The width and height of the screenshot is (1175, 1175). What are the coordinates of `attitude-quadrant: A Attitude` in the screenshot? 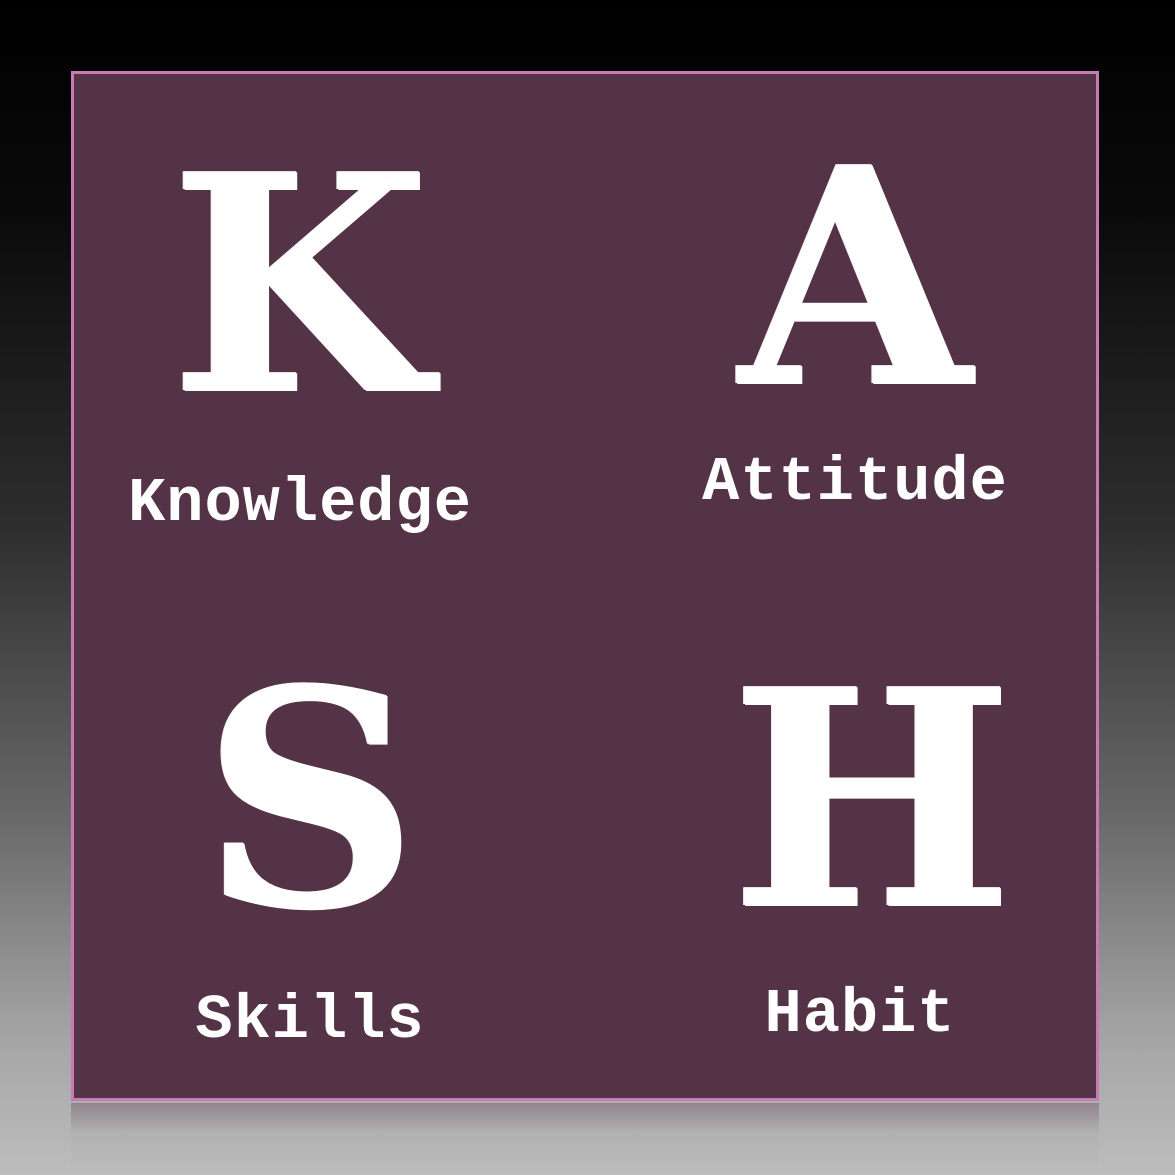 It's located at (855, 321).